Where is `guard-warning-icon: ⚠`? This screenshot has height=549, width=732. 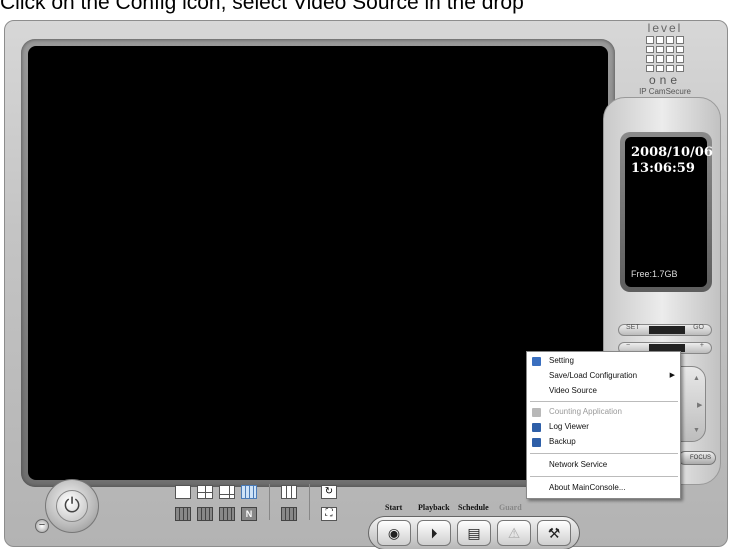
guard-warning-icon: ⚠ is located at coordinates (514, 533).